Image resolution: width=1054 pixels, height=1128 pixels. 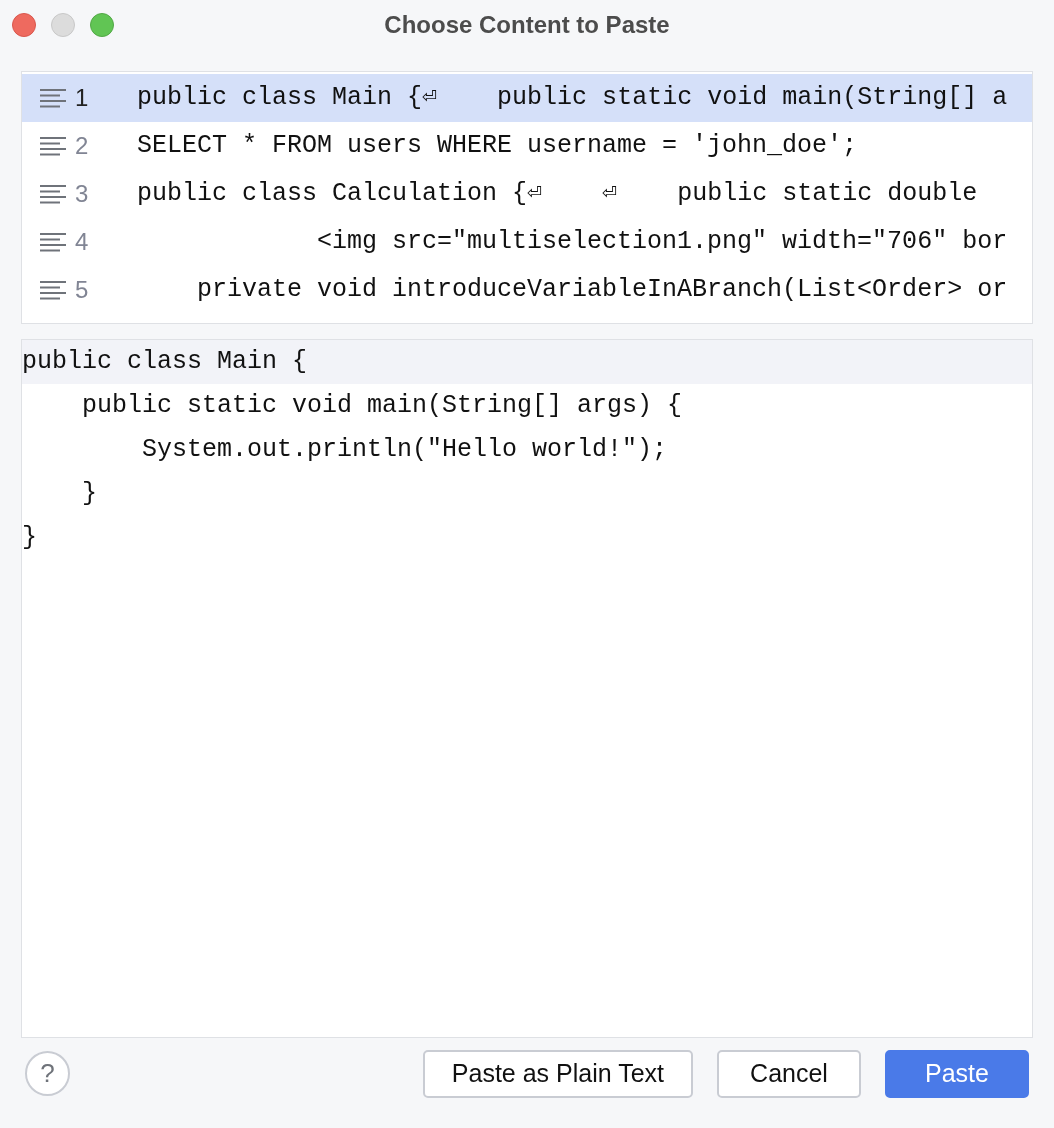 I want to click on item-number: 1, so click(x=82, y=98).